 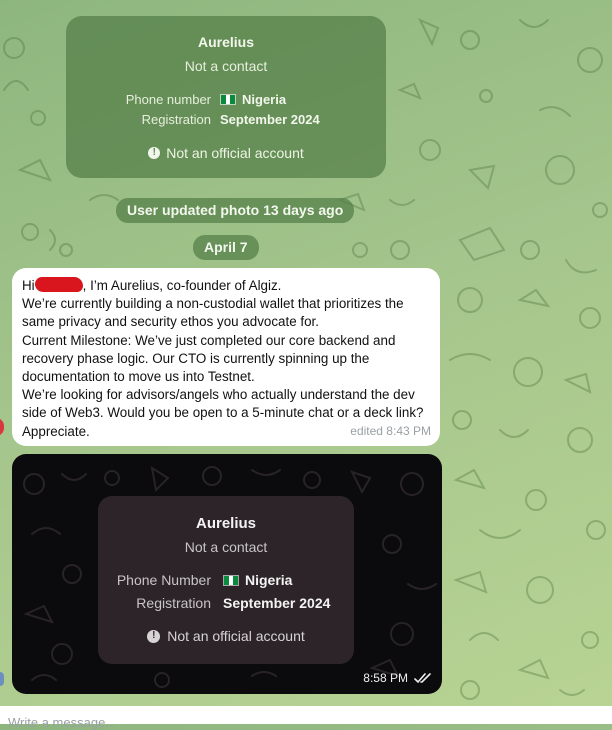 What do you see at coordinates (168, 99) in the screenshot?
I see `phone-number-label: Phone number` at bounding box center [168, 99].